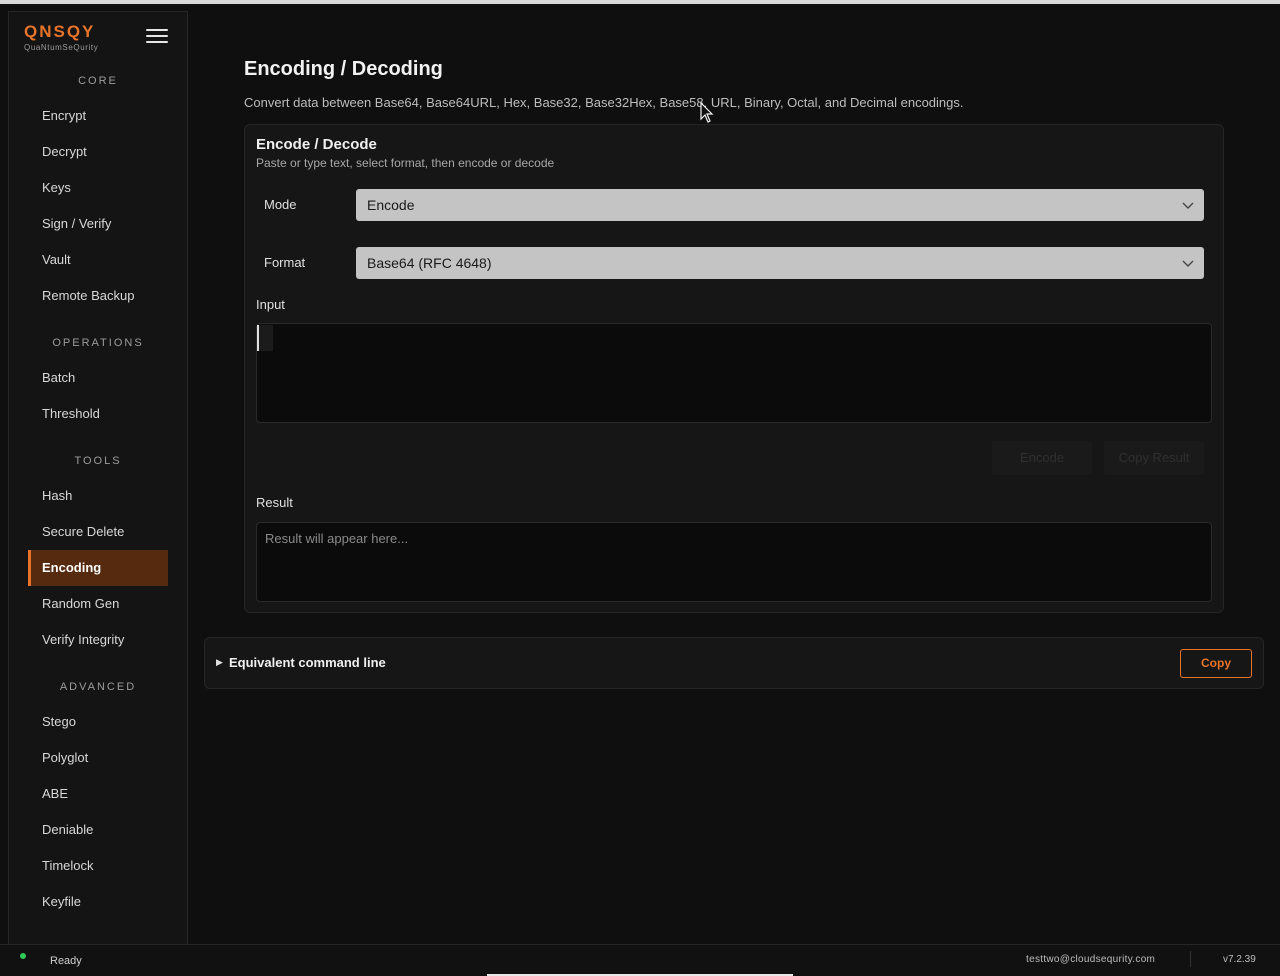 Image resolution: width=1280 pixels, height=976 pixels. Describe the element at coordinates (734, 663) in the screenshot. I see `command-line-disclosure: ▶ Equivalent command line Copy` at that location.